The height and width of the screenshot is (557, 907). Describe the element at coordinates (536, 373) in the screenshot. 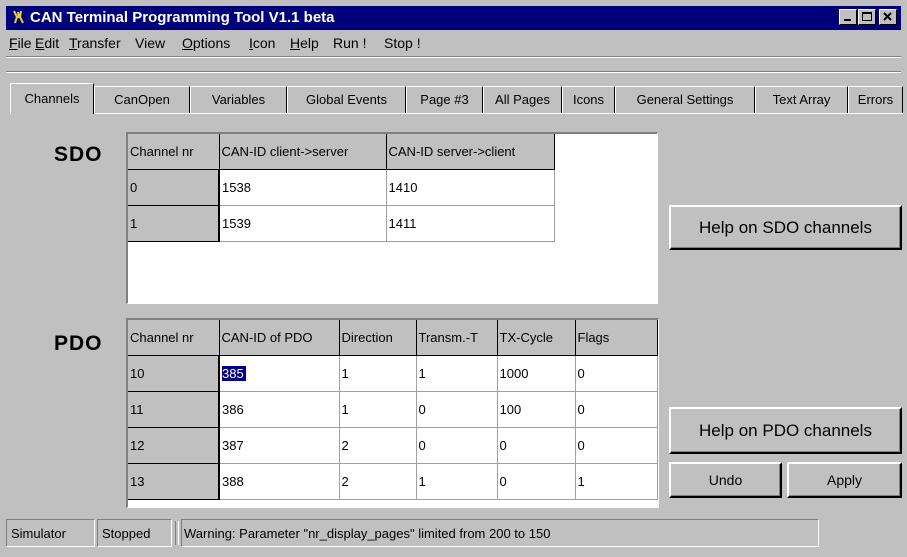

I see `table-cell: 1000` at that location.